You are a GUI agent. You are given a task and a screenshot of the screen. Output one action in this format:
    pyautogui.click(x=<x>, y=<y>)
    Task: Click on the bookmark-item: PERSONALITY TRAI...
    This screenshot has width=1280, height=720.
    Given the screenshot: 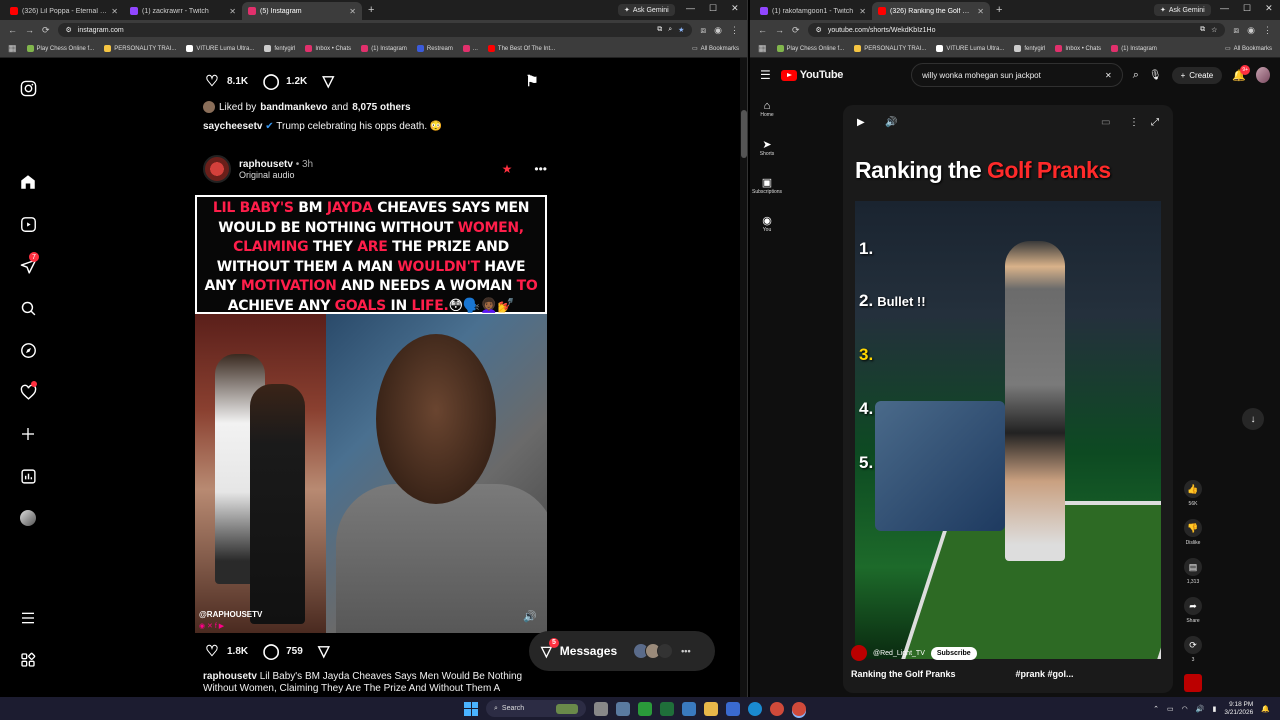 What is the action you would take?
    pyautogui.click(x=140, y=48)
    